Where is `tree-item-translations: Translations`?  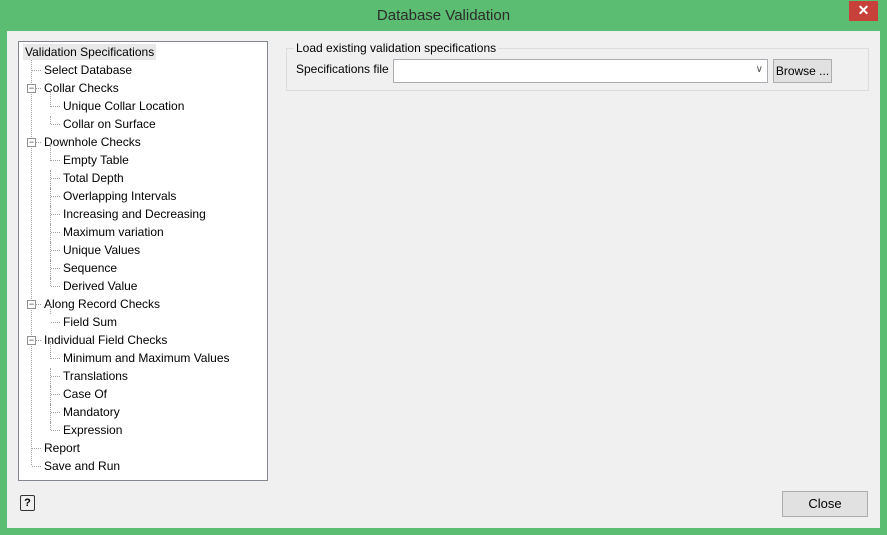
tree-item-translations: Translations is located at coordinates (95, 376).